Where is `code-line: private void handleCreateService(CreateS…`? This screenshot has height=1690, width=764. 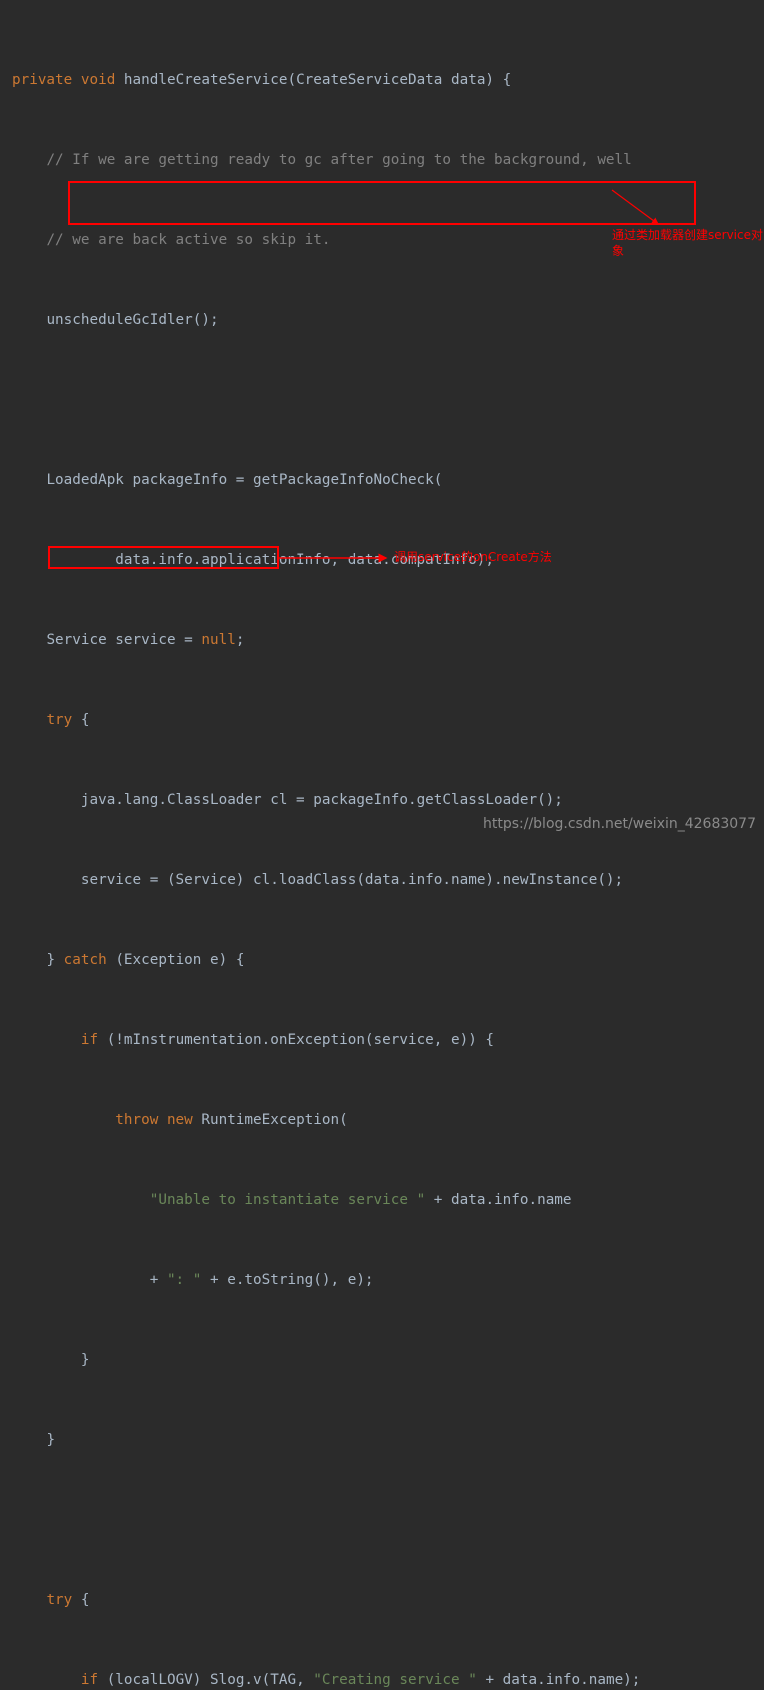 code-line: private void handleCreateService(CreateS… is located at coordinates (262, 80).